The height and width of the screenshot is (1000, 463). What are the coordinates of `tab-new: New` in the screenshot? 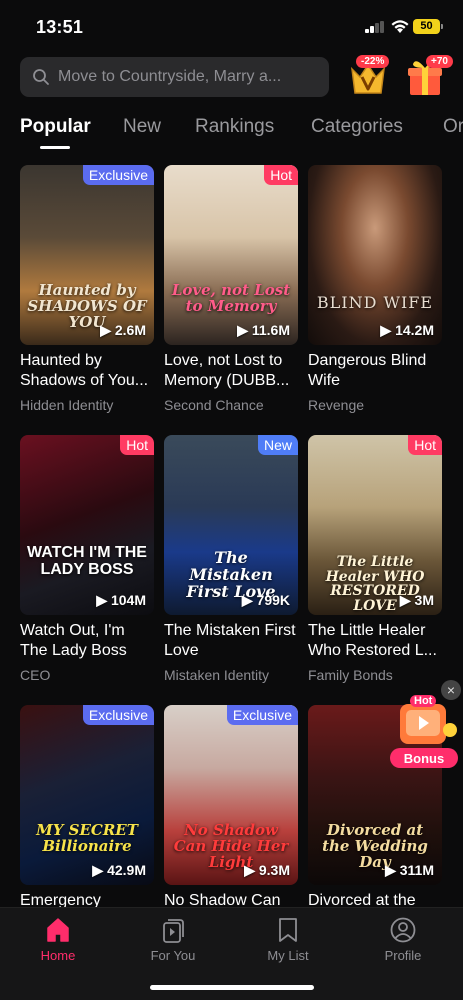 It's located at (142, 127).